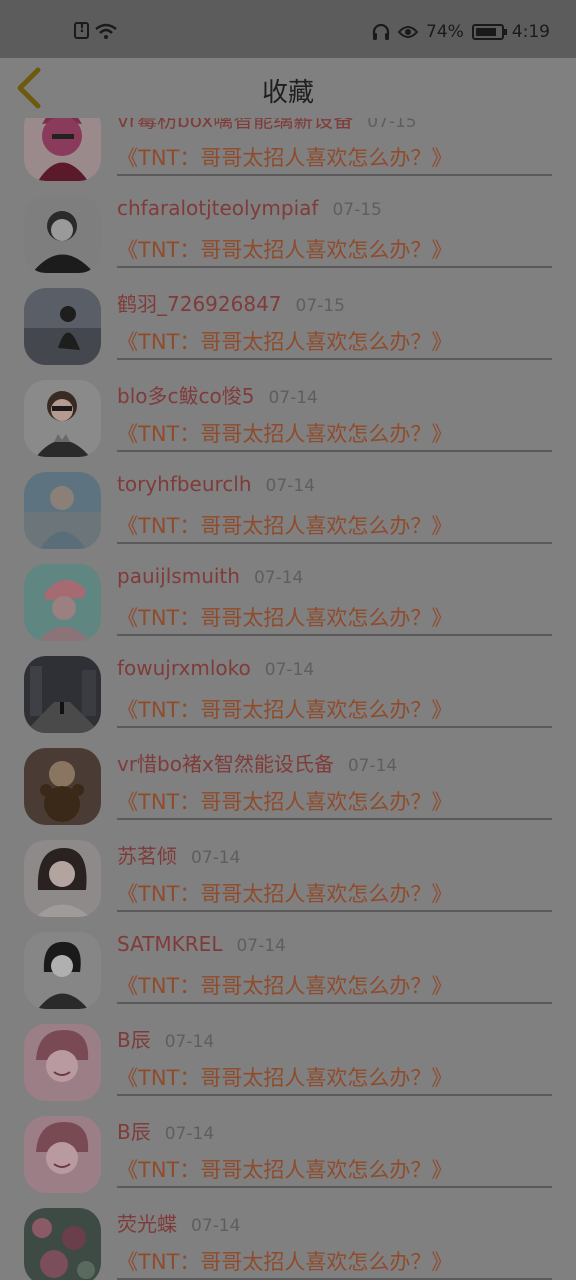 The height and width of the screenshot is (1280, 576). I want to click on status-left, so click(95, 30).